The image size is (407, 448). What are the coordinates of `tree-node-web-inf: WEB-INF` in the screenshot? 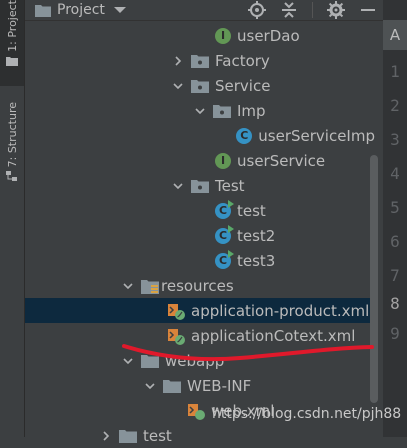 It's located at (200, 385).